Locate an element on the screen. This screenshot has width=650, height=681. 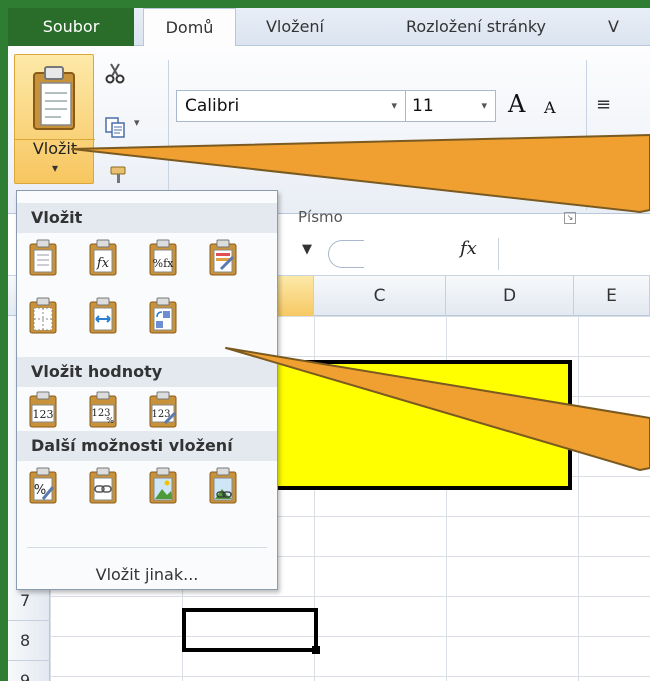
font-name-box: Calibri ▾ is located at coordinates (291, 106).